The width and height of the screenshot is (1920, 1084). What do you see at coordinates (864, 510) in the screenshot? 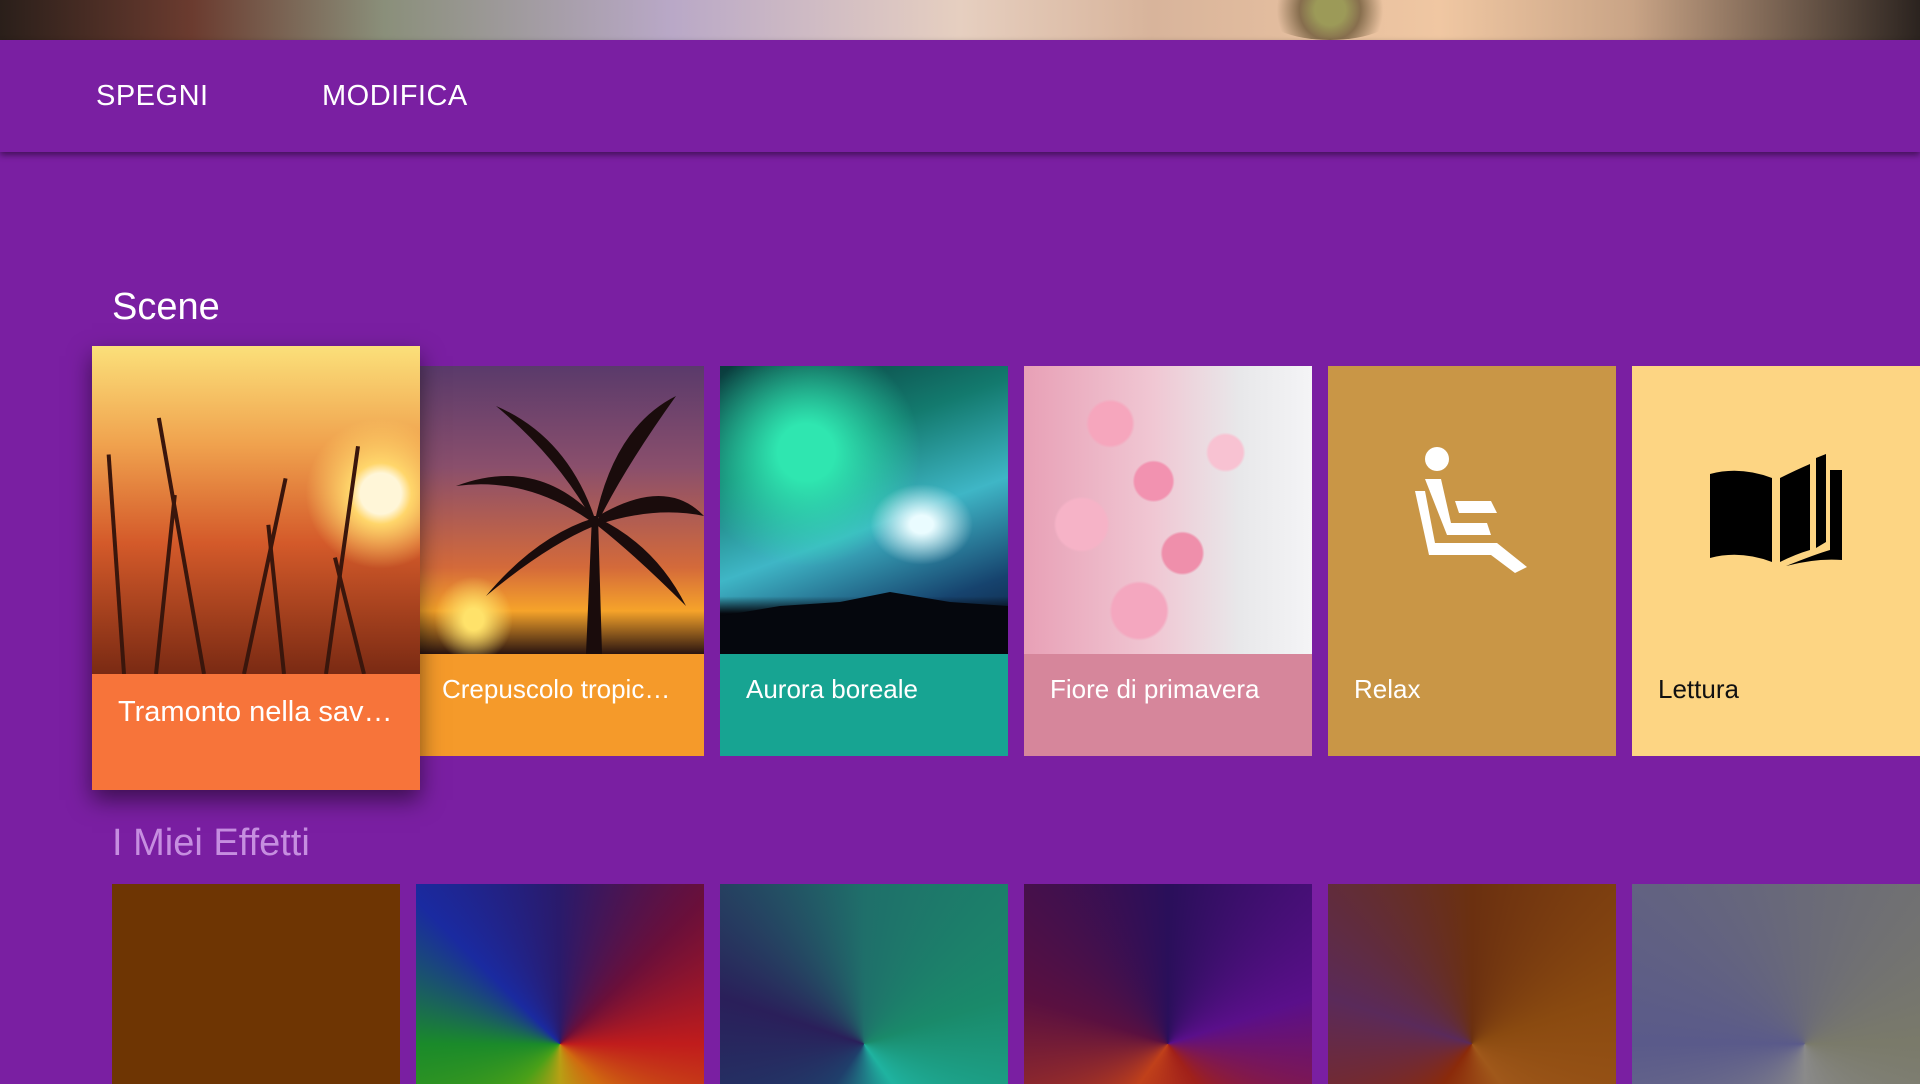
I see `northern-lights-image` at bounding box center [864, 510].